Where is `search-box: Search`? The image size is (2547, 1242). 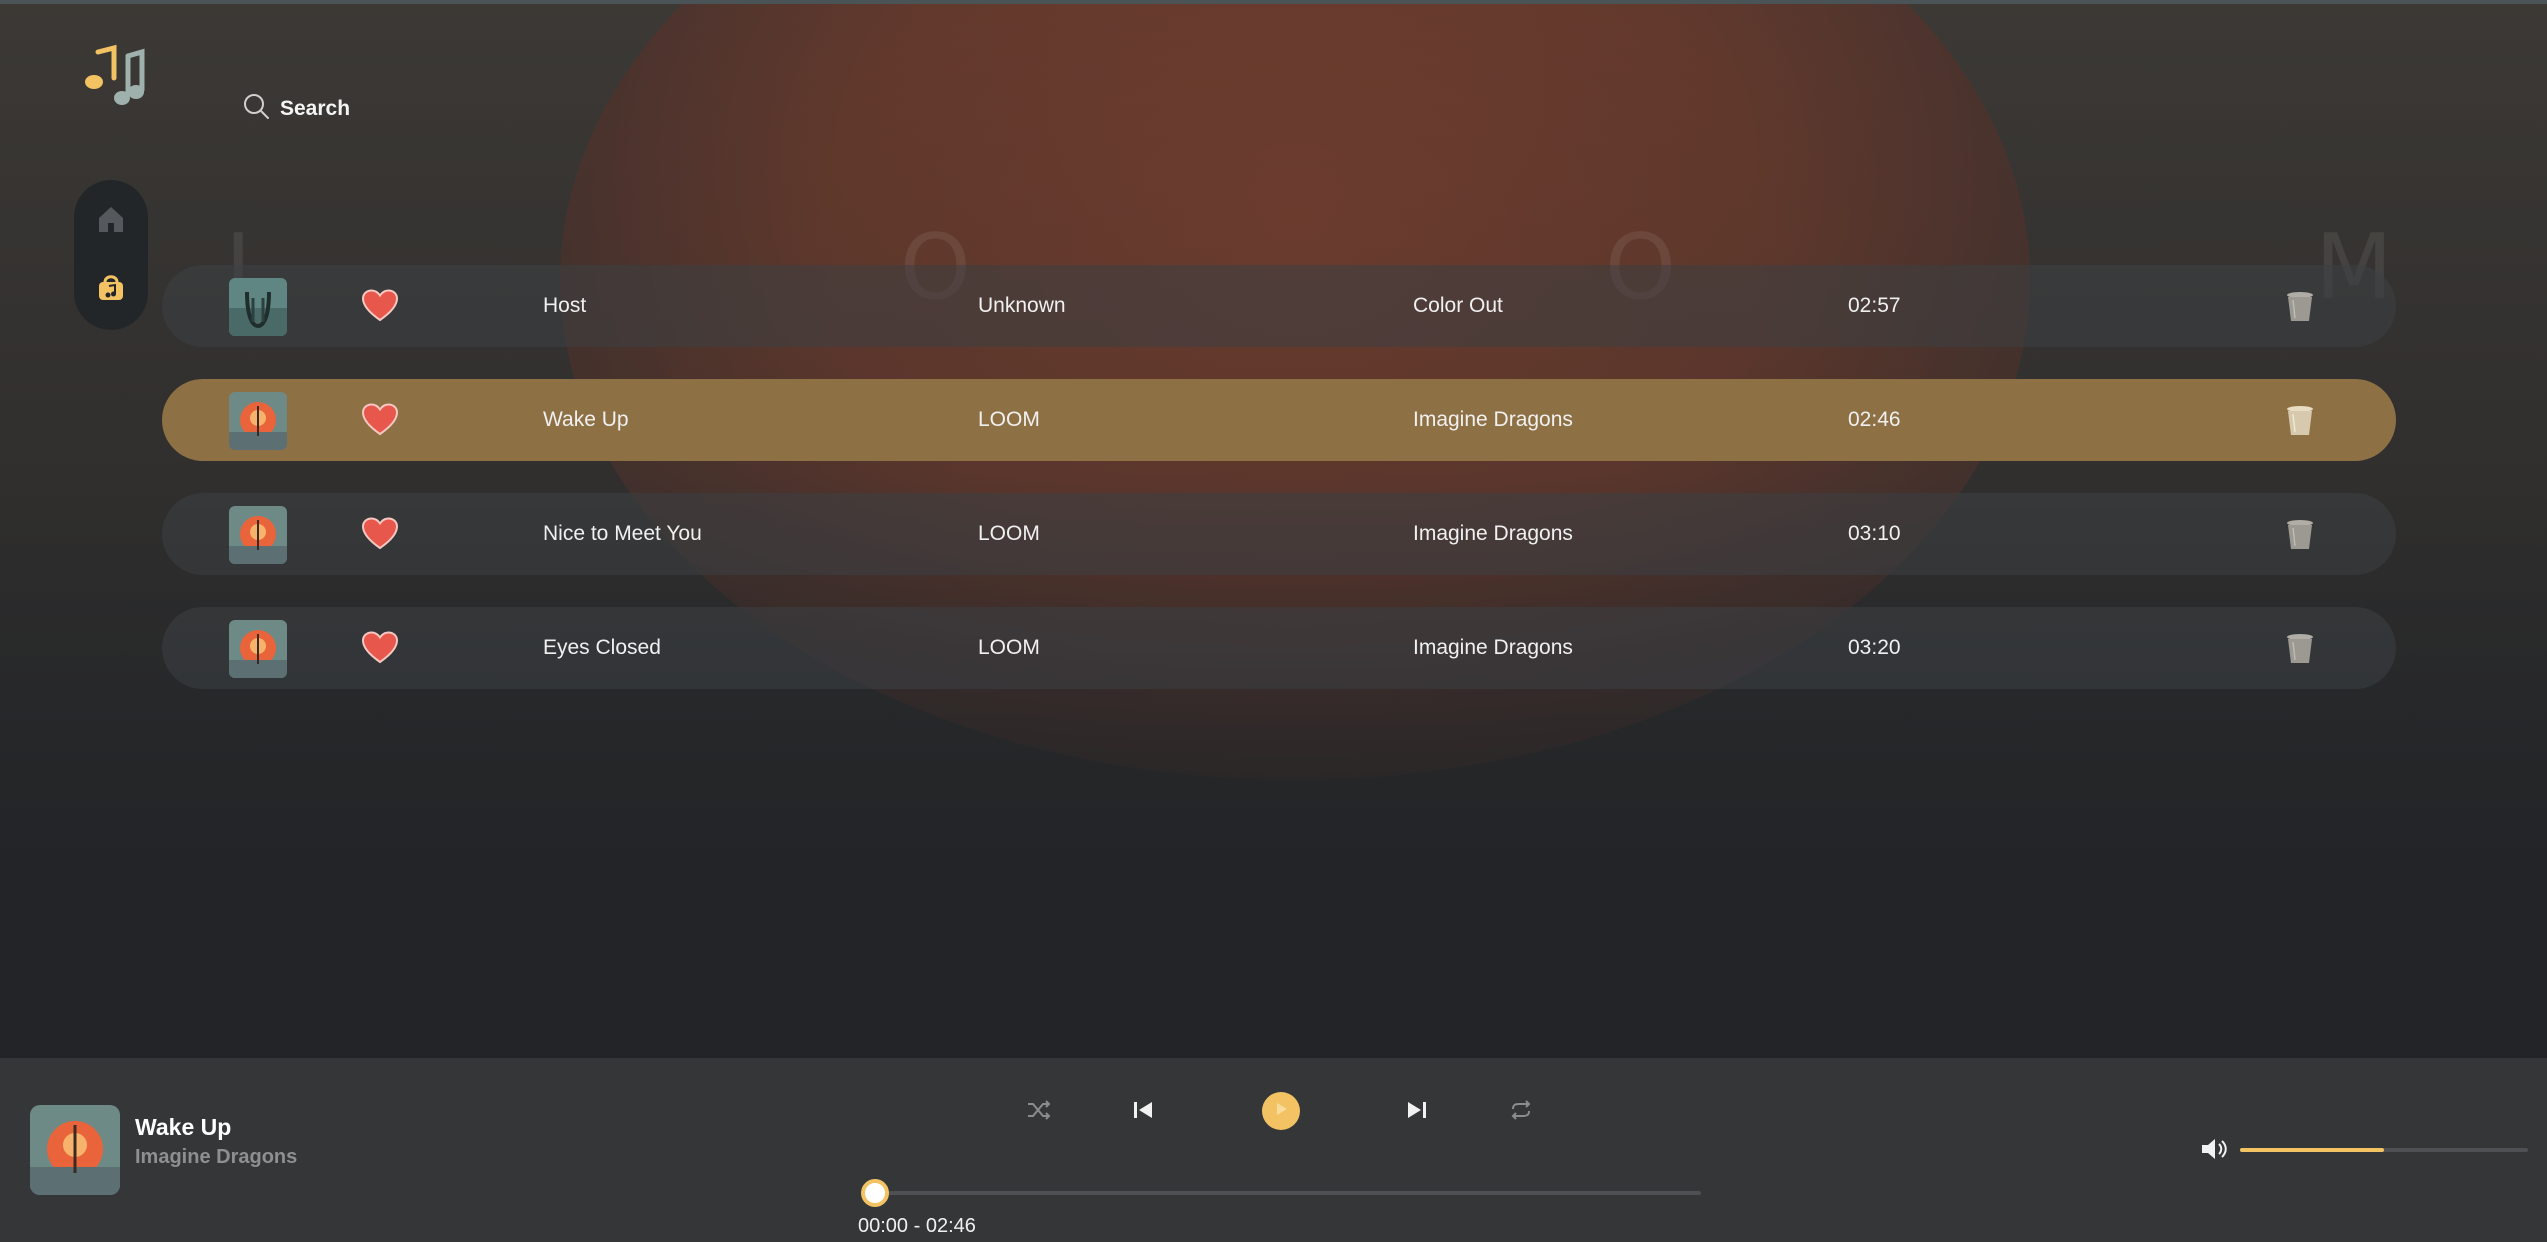
search-box: Search is located at coordinates (296, 108).